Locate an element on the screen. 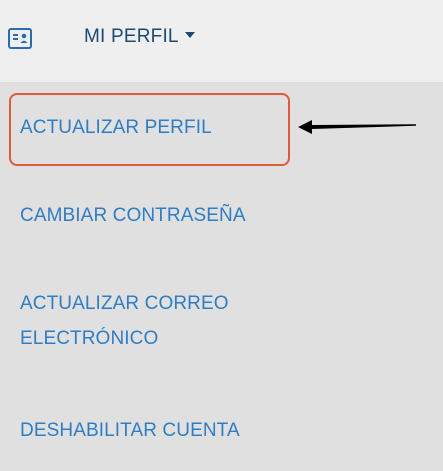 This screenshot has width=443, height=471. menu-item-disable-account: DESHABILITAR CUENTA is located at coordinates (130, 430).